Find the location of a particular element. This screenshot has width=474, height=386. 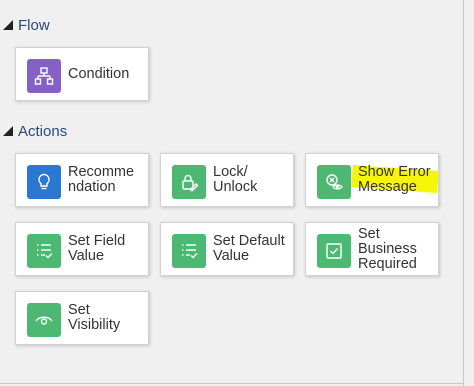

tile-set-business-required: Set Business Required is located at coordinates (372, 249).